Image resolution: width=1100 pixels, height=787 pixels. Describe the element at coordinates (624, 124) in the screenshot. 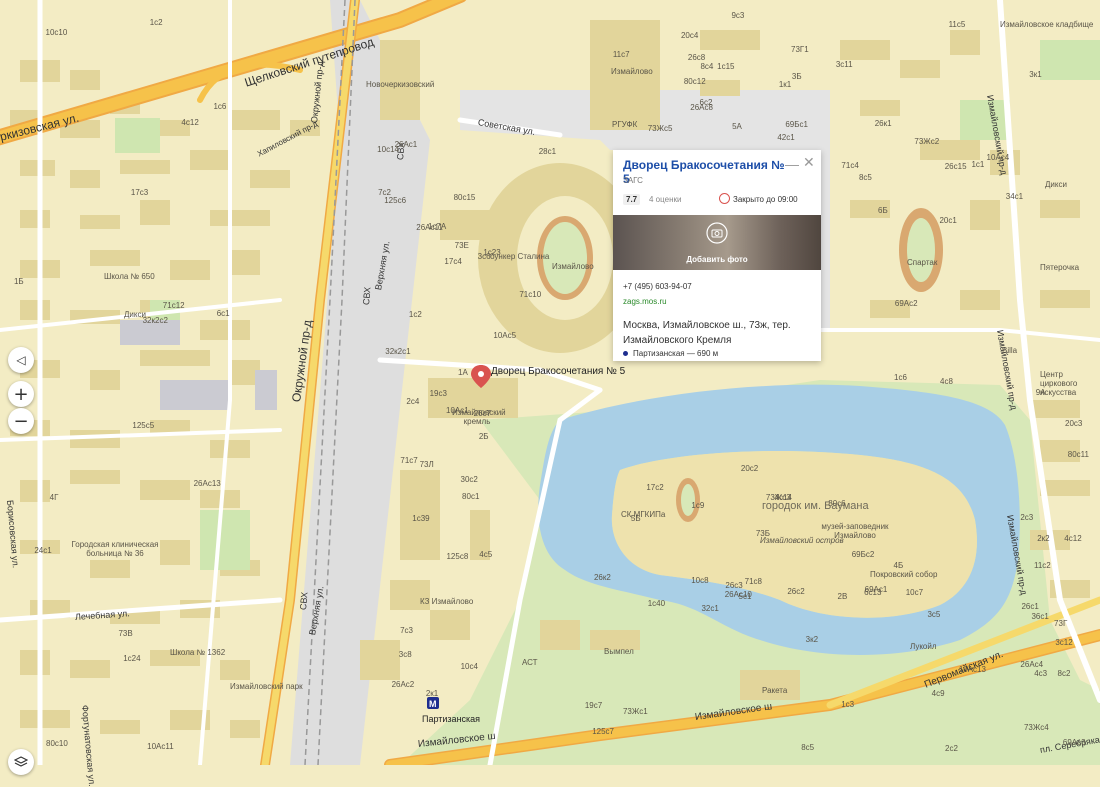

I see `poi-rgufk: РГУФК` at that location.